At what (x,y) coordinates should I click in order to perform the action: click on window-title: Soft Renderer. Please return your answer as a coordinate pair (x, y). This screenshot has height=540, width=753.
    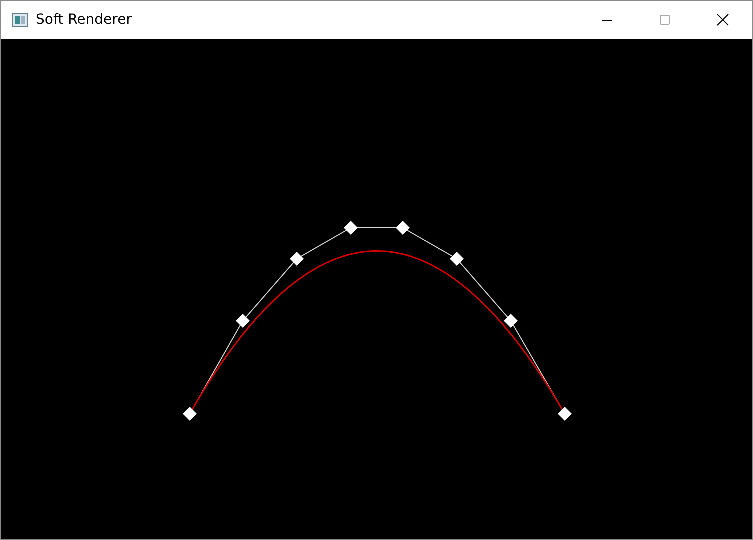
    Looking at the image, I should click on (84, 20).